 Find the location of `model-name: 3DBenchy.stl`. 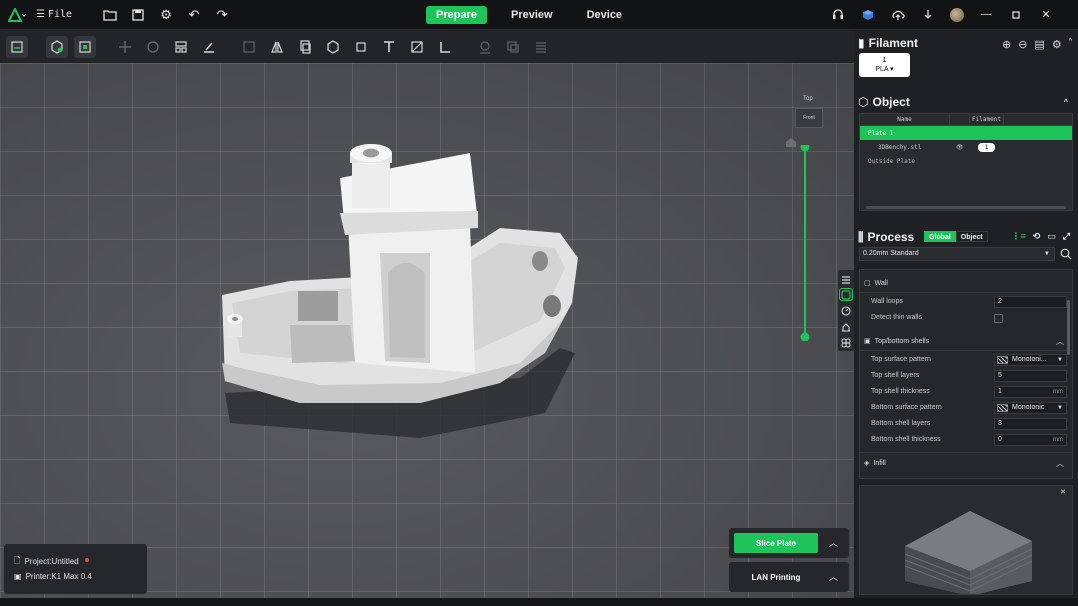

model-name: 3DBenchy.stl is located at coordinates (900, 147).